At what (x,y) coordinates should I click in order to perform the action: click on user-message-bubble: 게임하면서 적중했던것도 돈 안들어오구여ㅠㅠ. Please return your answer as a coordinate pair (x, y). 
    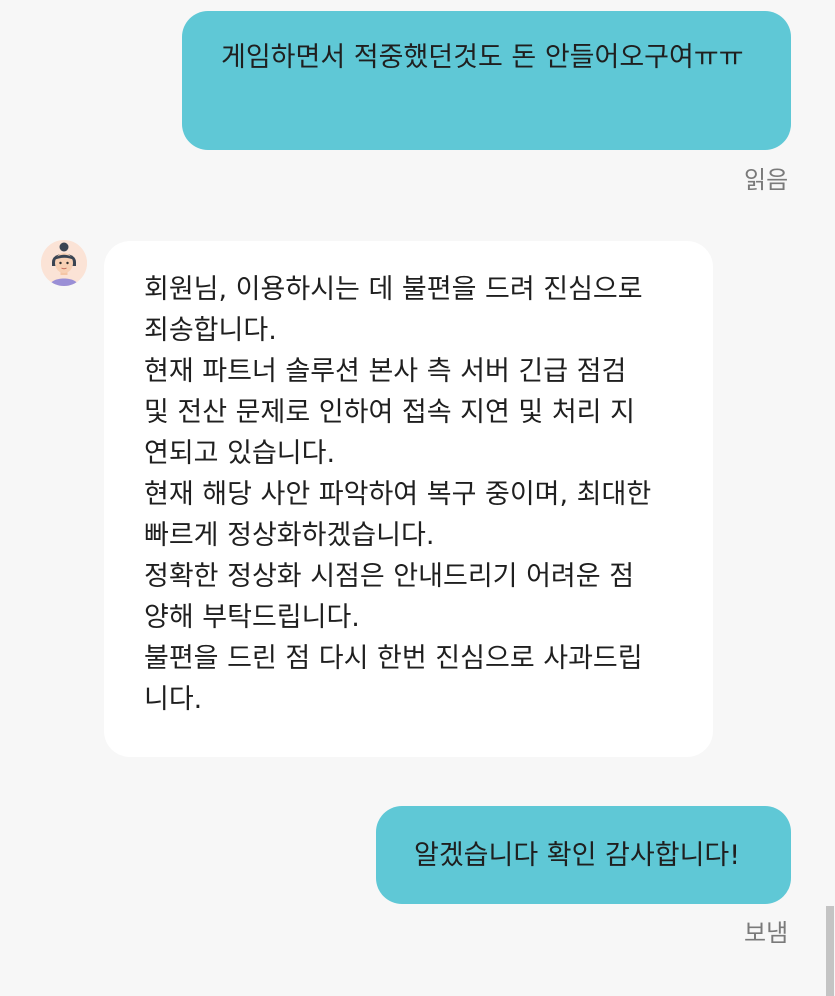
    Looking at the image, I should click on (486, 80).